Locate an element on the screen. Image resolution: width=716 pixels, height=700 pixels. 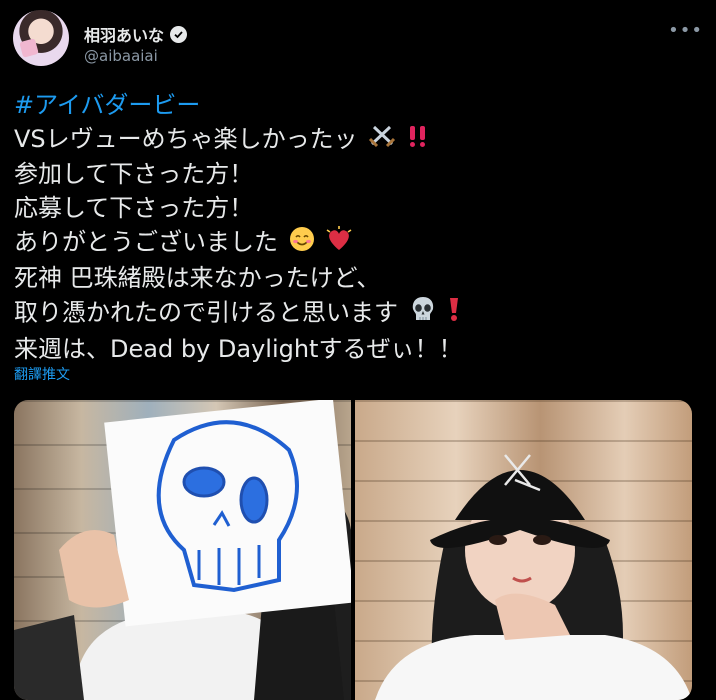
tweet-line: 取り憑かれたので引けると思います is located at coordinates (359, 313).